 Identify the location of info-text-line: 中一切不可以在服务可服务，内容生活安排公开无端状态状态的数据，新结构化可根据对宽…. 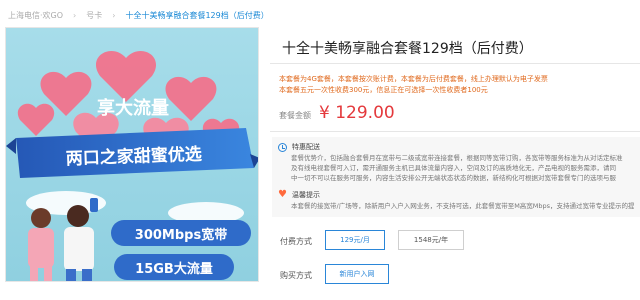
(453, 178).